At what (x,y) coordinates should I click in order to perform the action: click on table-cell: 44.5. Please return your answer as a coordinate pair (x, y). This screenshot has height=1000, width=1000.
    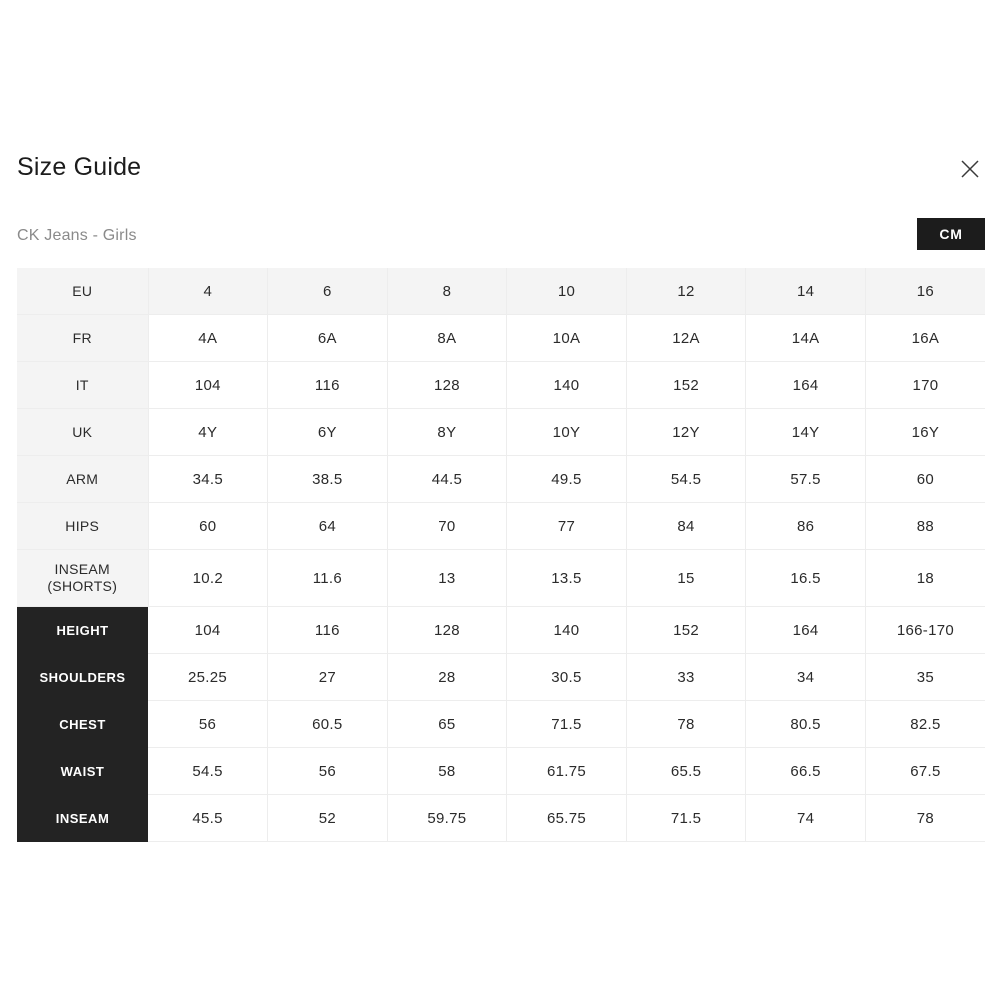
    Looking at the image, I should click on (447, 479).